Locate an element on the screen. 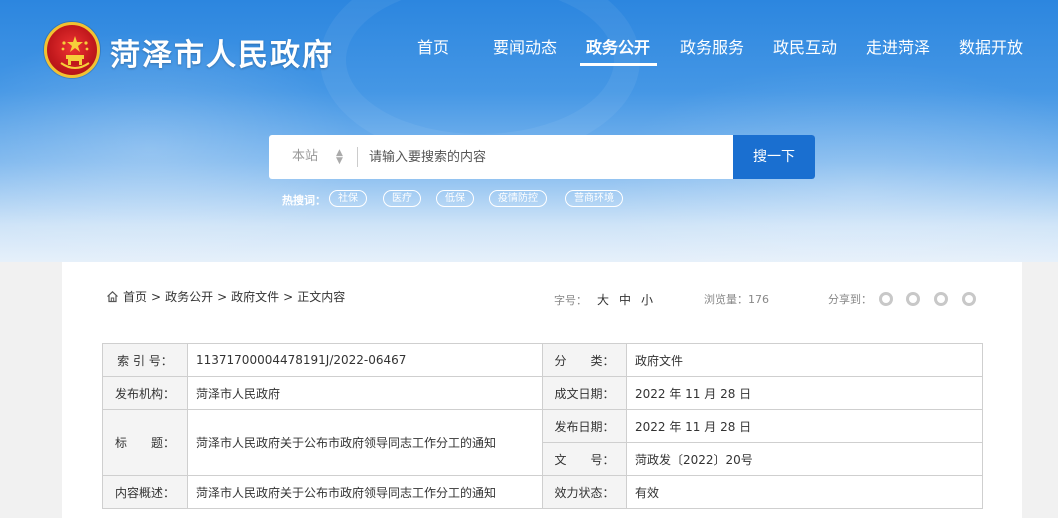 This screenshot has height=518, width=1058. font-size-control: 字号： 大中小 is located at coordinates (603, 299).